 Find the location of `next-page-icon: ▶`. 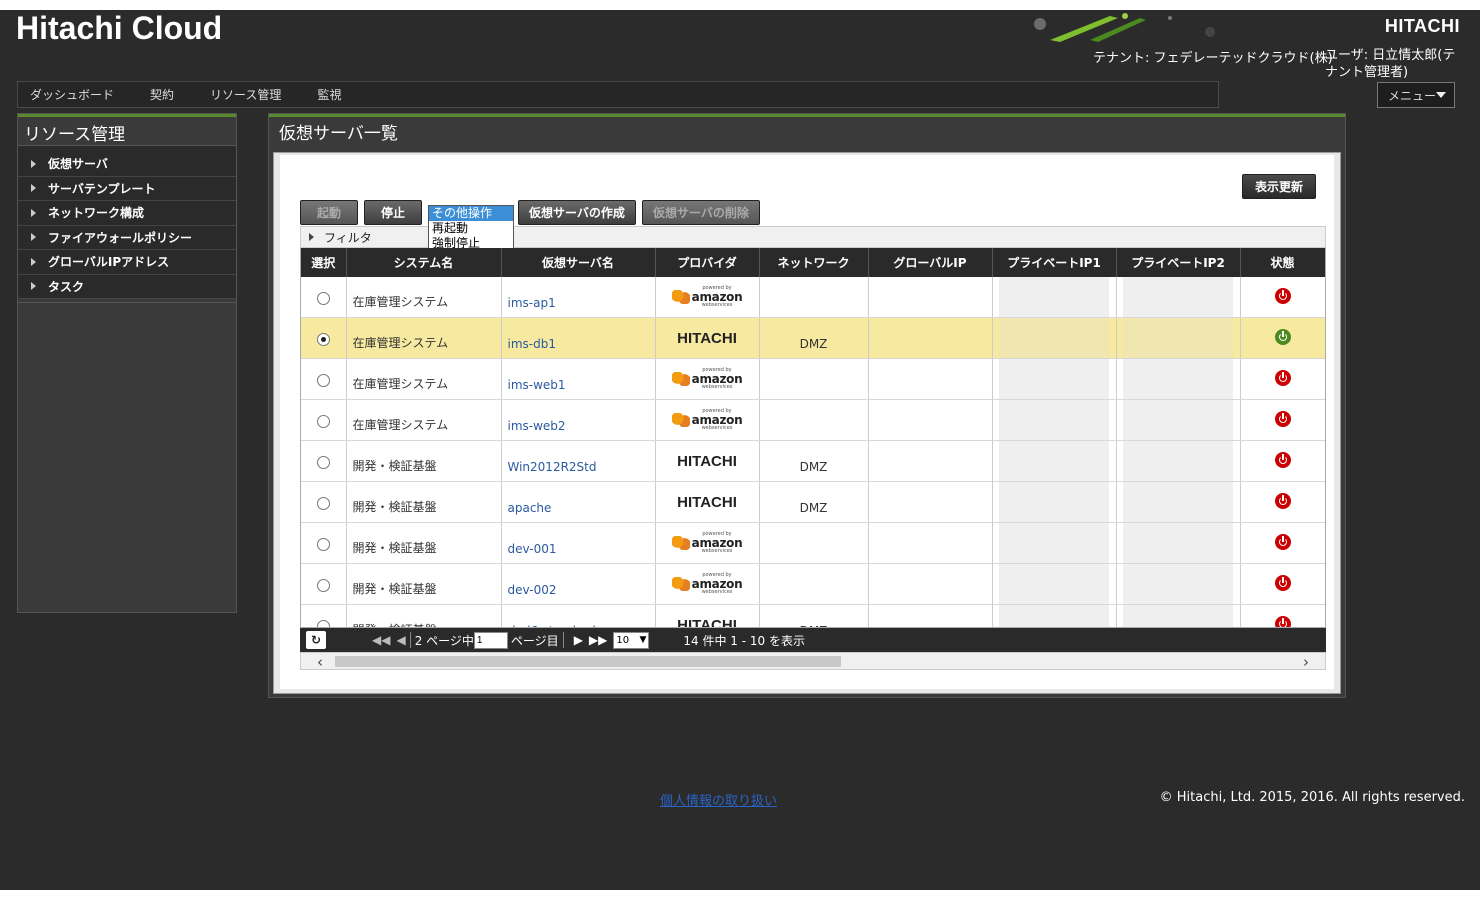

next-page-icon: ▶ is located at coordinates (578, 640).